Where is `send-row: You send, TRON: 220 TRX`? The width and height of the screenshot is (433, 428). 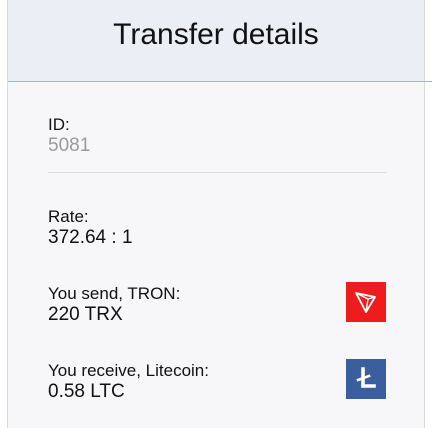 send-row: You send, TRON: 220 TRX is located at coordinates (114, 305).